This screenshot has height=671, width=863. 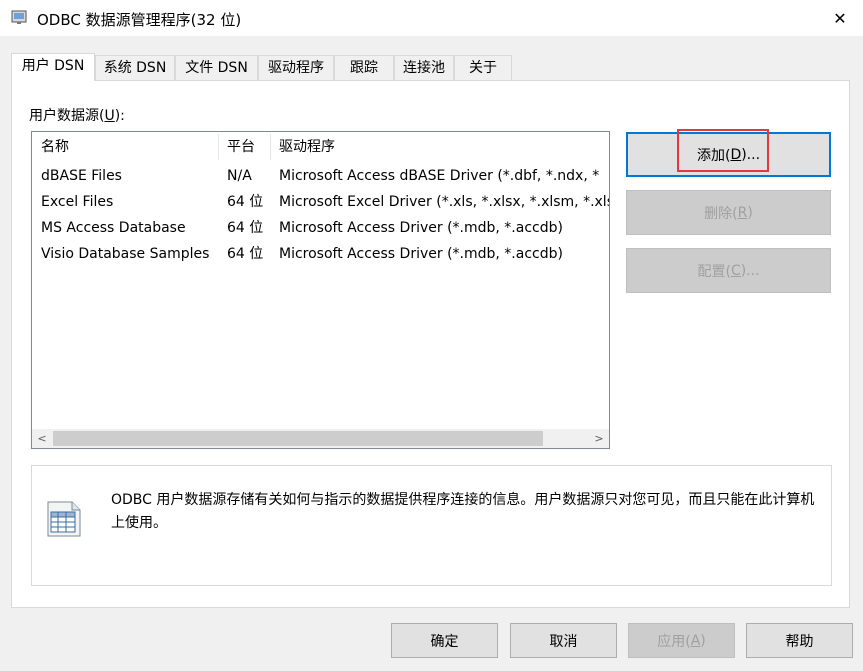 What do you see at coordinates (444, 640) in the screenshot?
I see `ok-button: 确定` at bounding box center [444, 640].